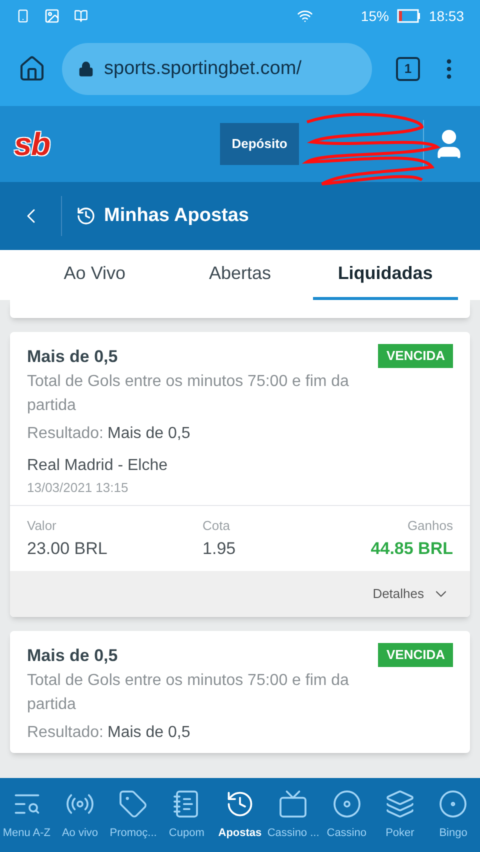 The image size is (480, 852). Describe the element at coordinates (86, 216) in the screenshot. I see `clock-icon` at that location.